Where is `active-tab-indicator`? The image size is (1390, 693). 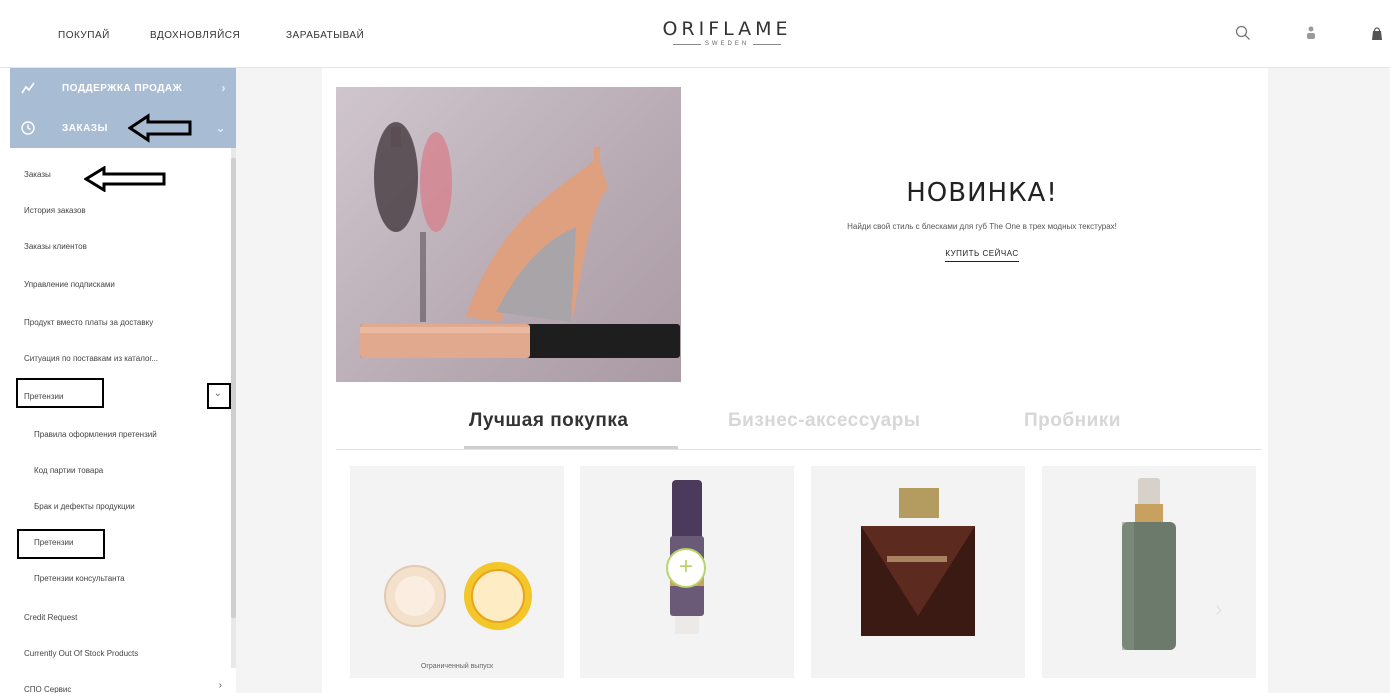 active-tab-indicator is located at coordinates (571, 447).